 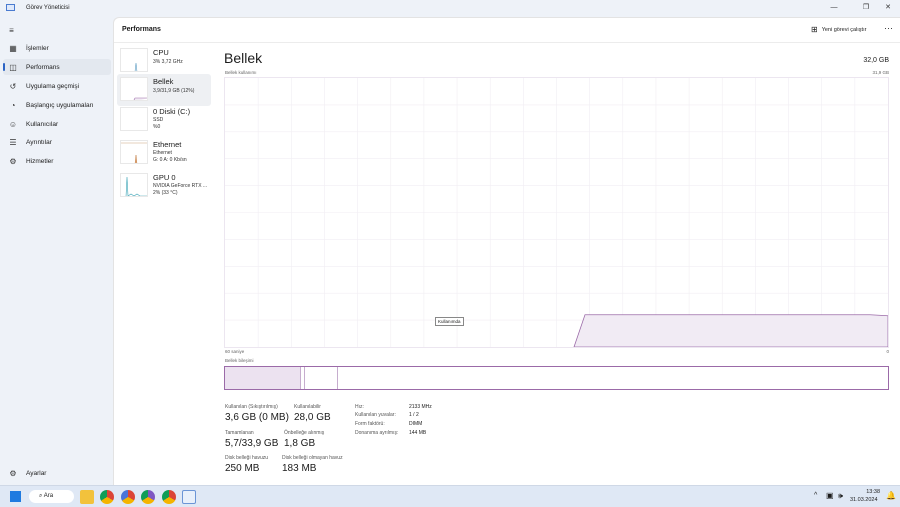 I want to click on sidebar-item-label: Hizmetler, so click(x=40, y=161).